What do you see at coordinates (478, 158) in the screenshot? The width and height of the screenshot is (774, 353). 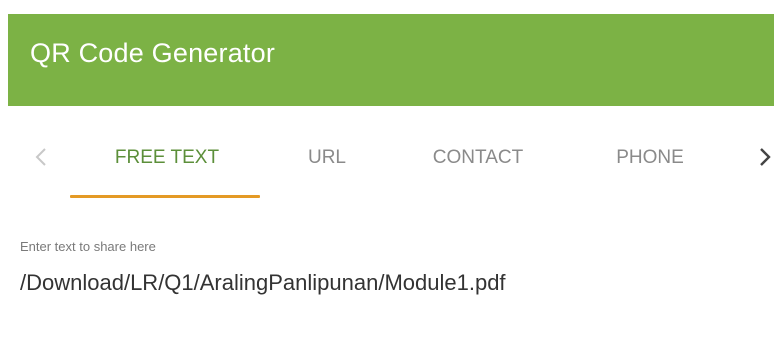 I see `tab-contact: CONTACT` at bounding box center [478, 158].